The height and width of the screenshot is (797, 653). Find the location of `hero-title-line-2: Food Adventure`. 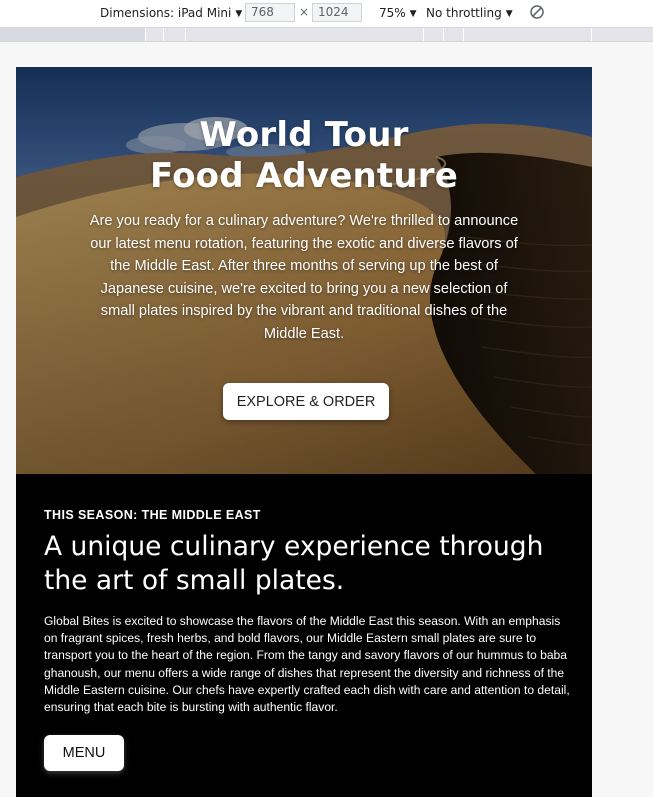

hero-title-line-2: Food Adventure is located at coordinates (304, 176).